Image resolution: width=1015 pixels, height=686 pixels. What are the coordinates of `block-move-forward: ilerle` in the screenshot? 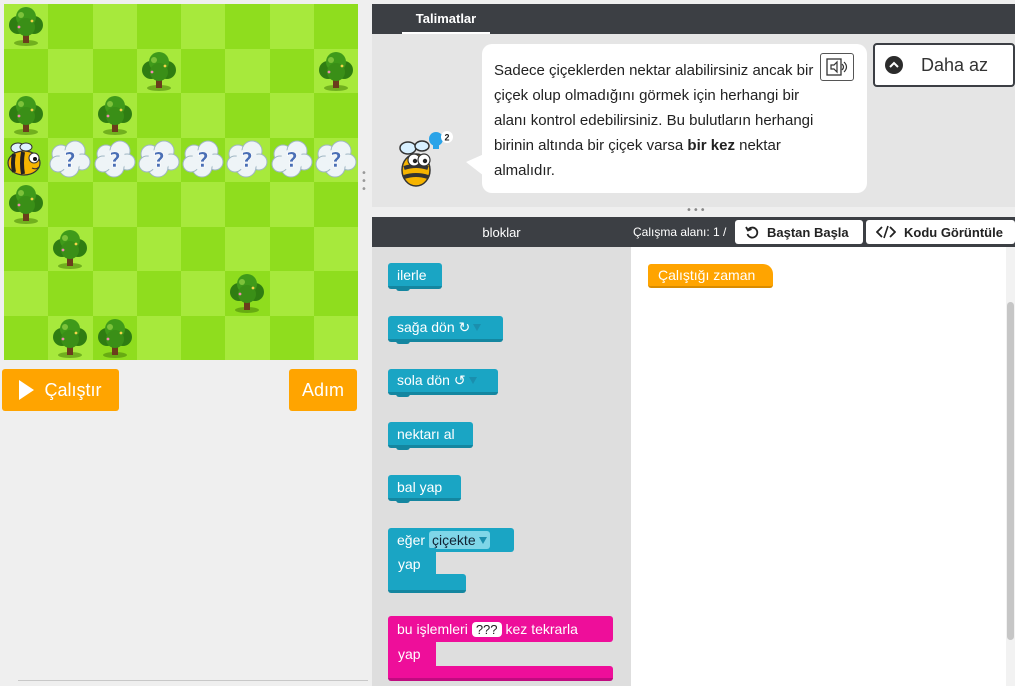 It's located at (415, 277).